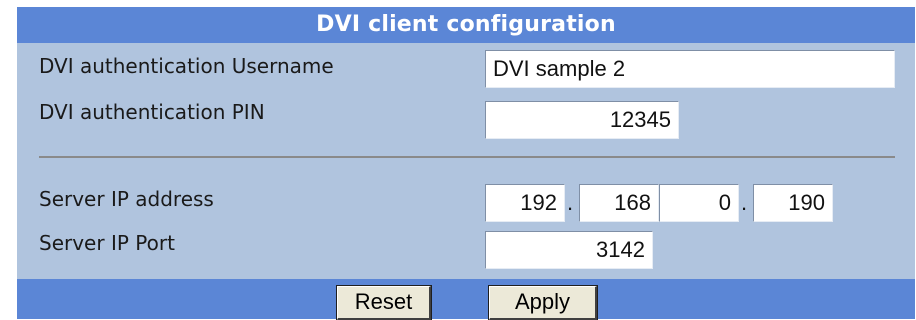 This screenshot has height=320, width=916. What do you see at coordinates (793, 203) in the screenshot?
I see `server-ip-octet-4: 190` at bounding box center [793, 203].